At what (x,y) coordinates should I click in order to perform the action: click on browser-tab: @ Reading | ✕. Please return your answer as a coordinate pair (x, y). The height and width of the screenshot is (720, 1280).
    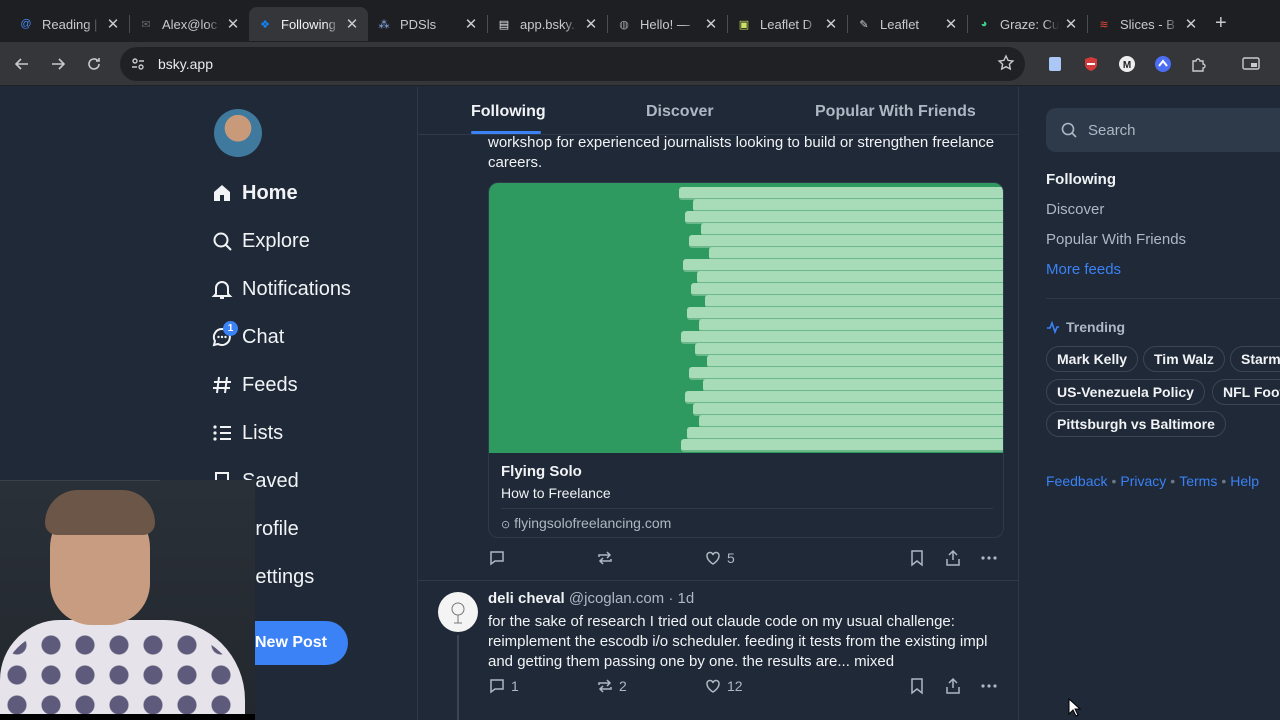
    Looking at the image, I should click on (69, 24).